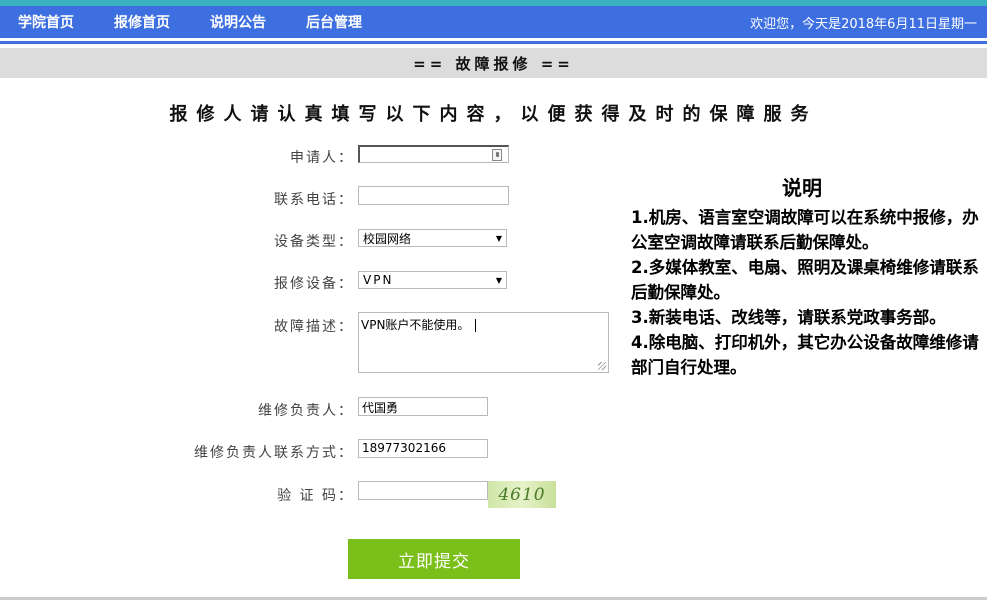 This screenshot has width=987, height=600. I want to click on applicant-input, so click(433, 154).